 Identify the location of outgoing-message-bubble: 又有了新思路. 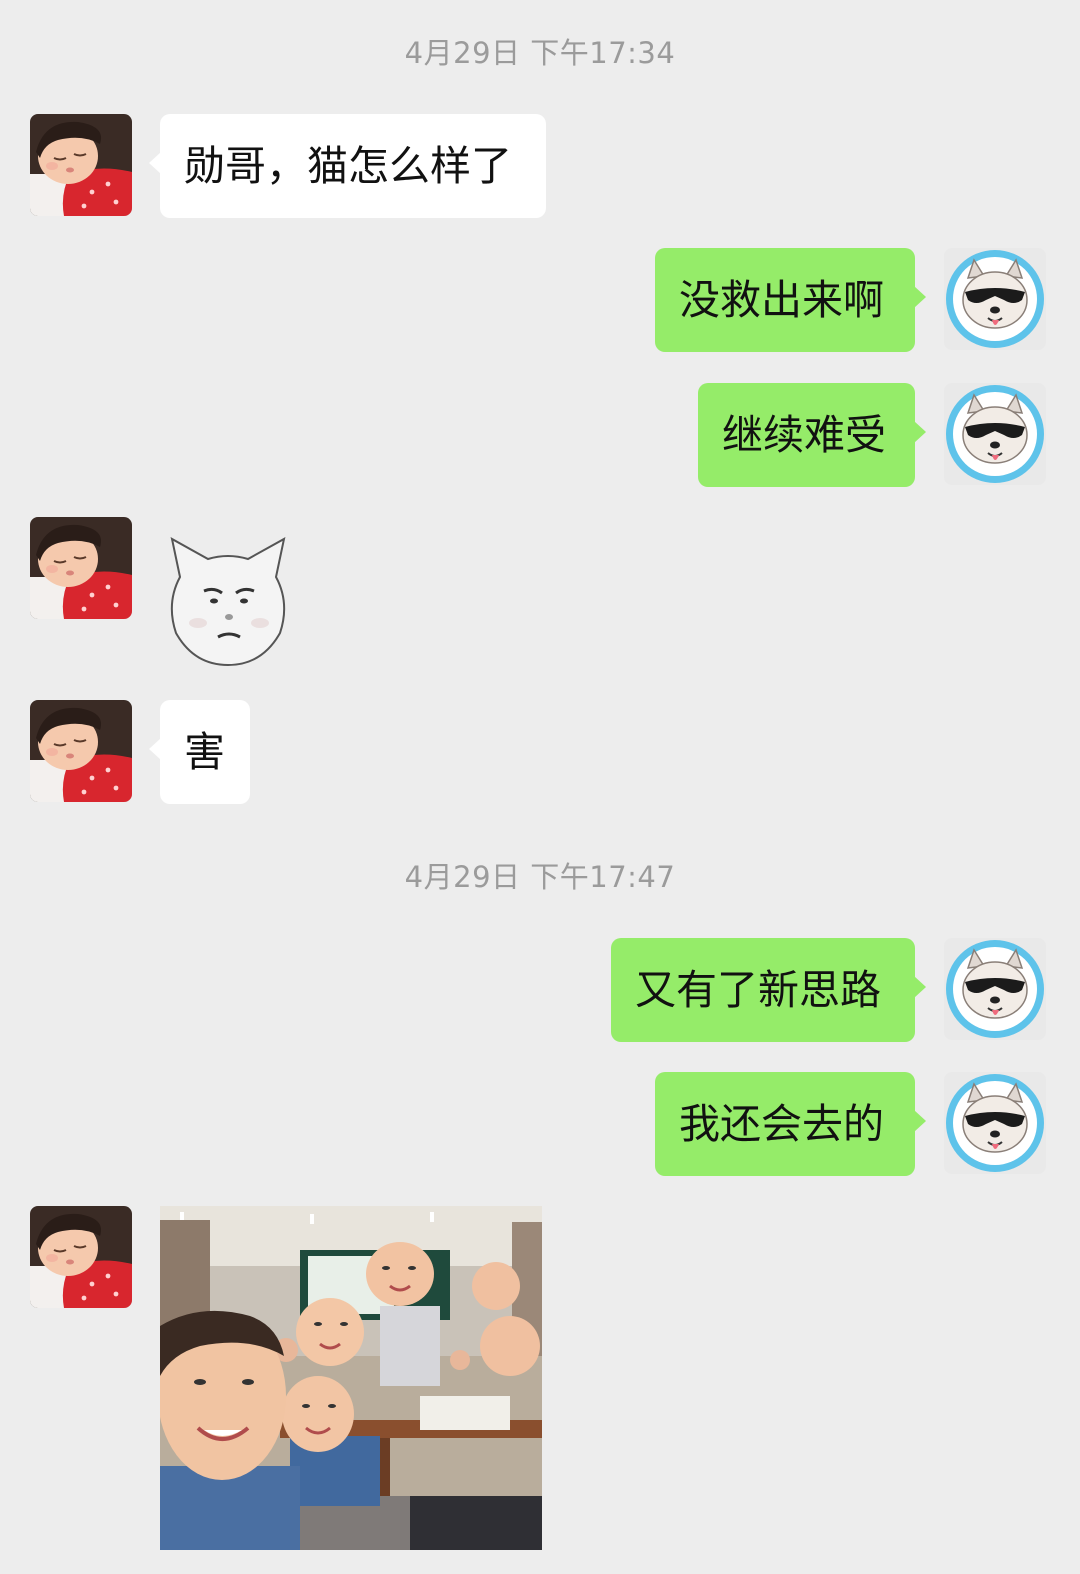
(768, 990).